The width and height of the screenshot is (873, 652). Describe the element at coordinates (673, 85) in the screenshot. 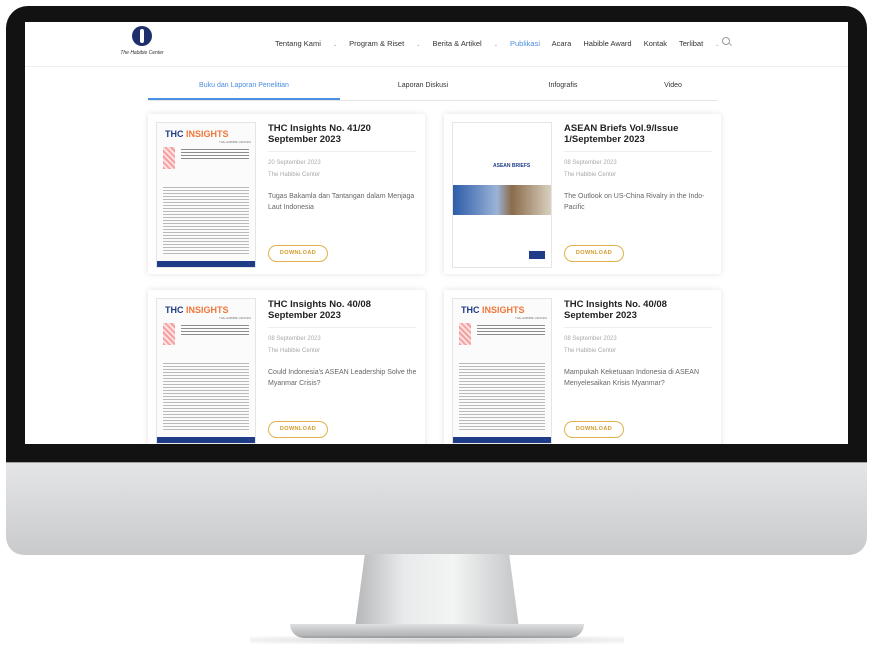

I see `tab-video: Video` at that location.